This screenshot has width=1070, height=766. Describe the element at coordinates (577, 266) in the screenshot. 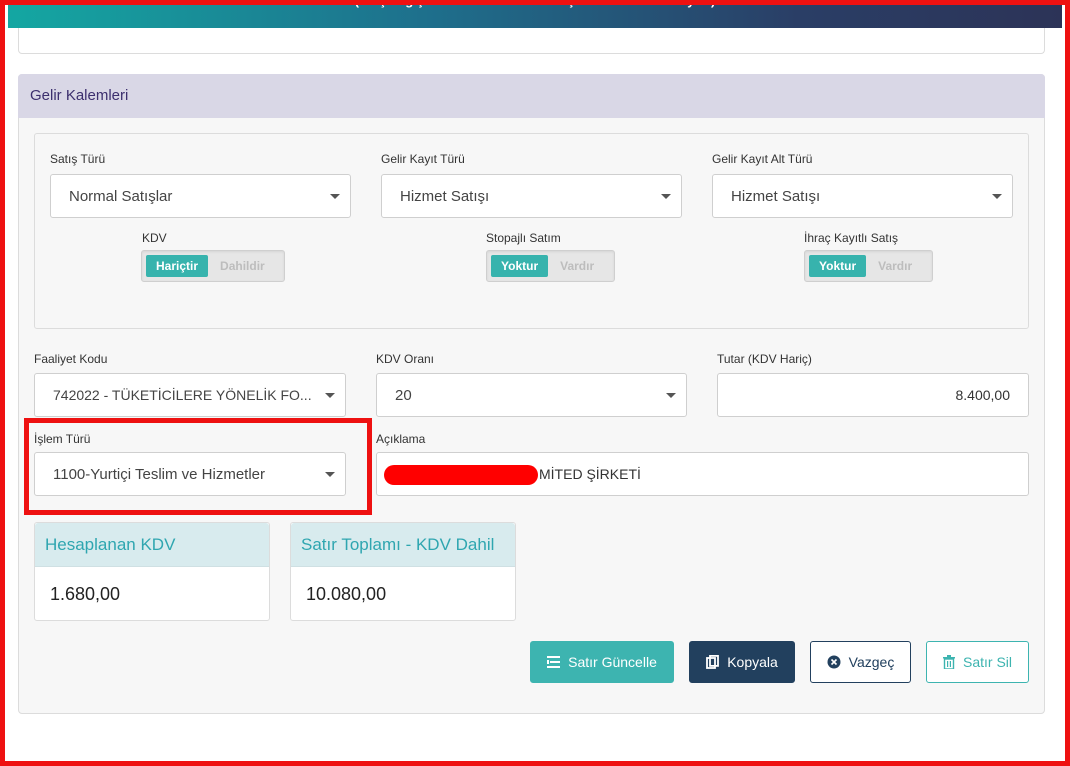

I see `withholding-exists-option: Vardır` at that location.